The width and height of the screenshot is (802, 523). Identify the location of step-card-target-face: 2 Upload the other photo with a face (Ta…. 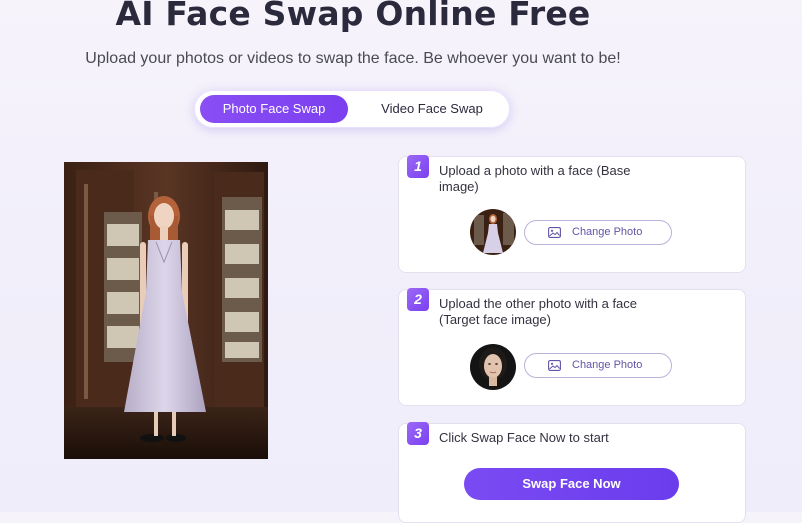
(572, 347).